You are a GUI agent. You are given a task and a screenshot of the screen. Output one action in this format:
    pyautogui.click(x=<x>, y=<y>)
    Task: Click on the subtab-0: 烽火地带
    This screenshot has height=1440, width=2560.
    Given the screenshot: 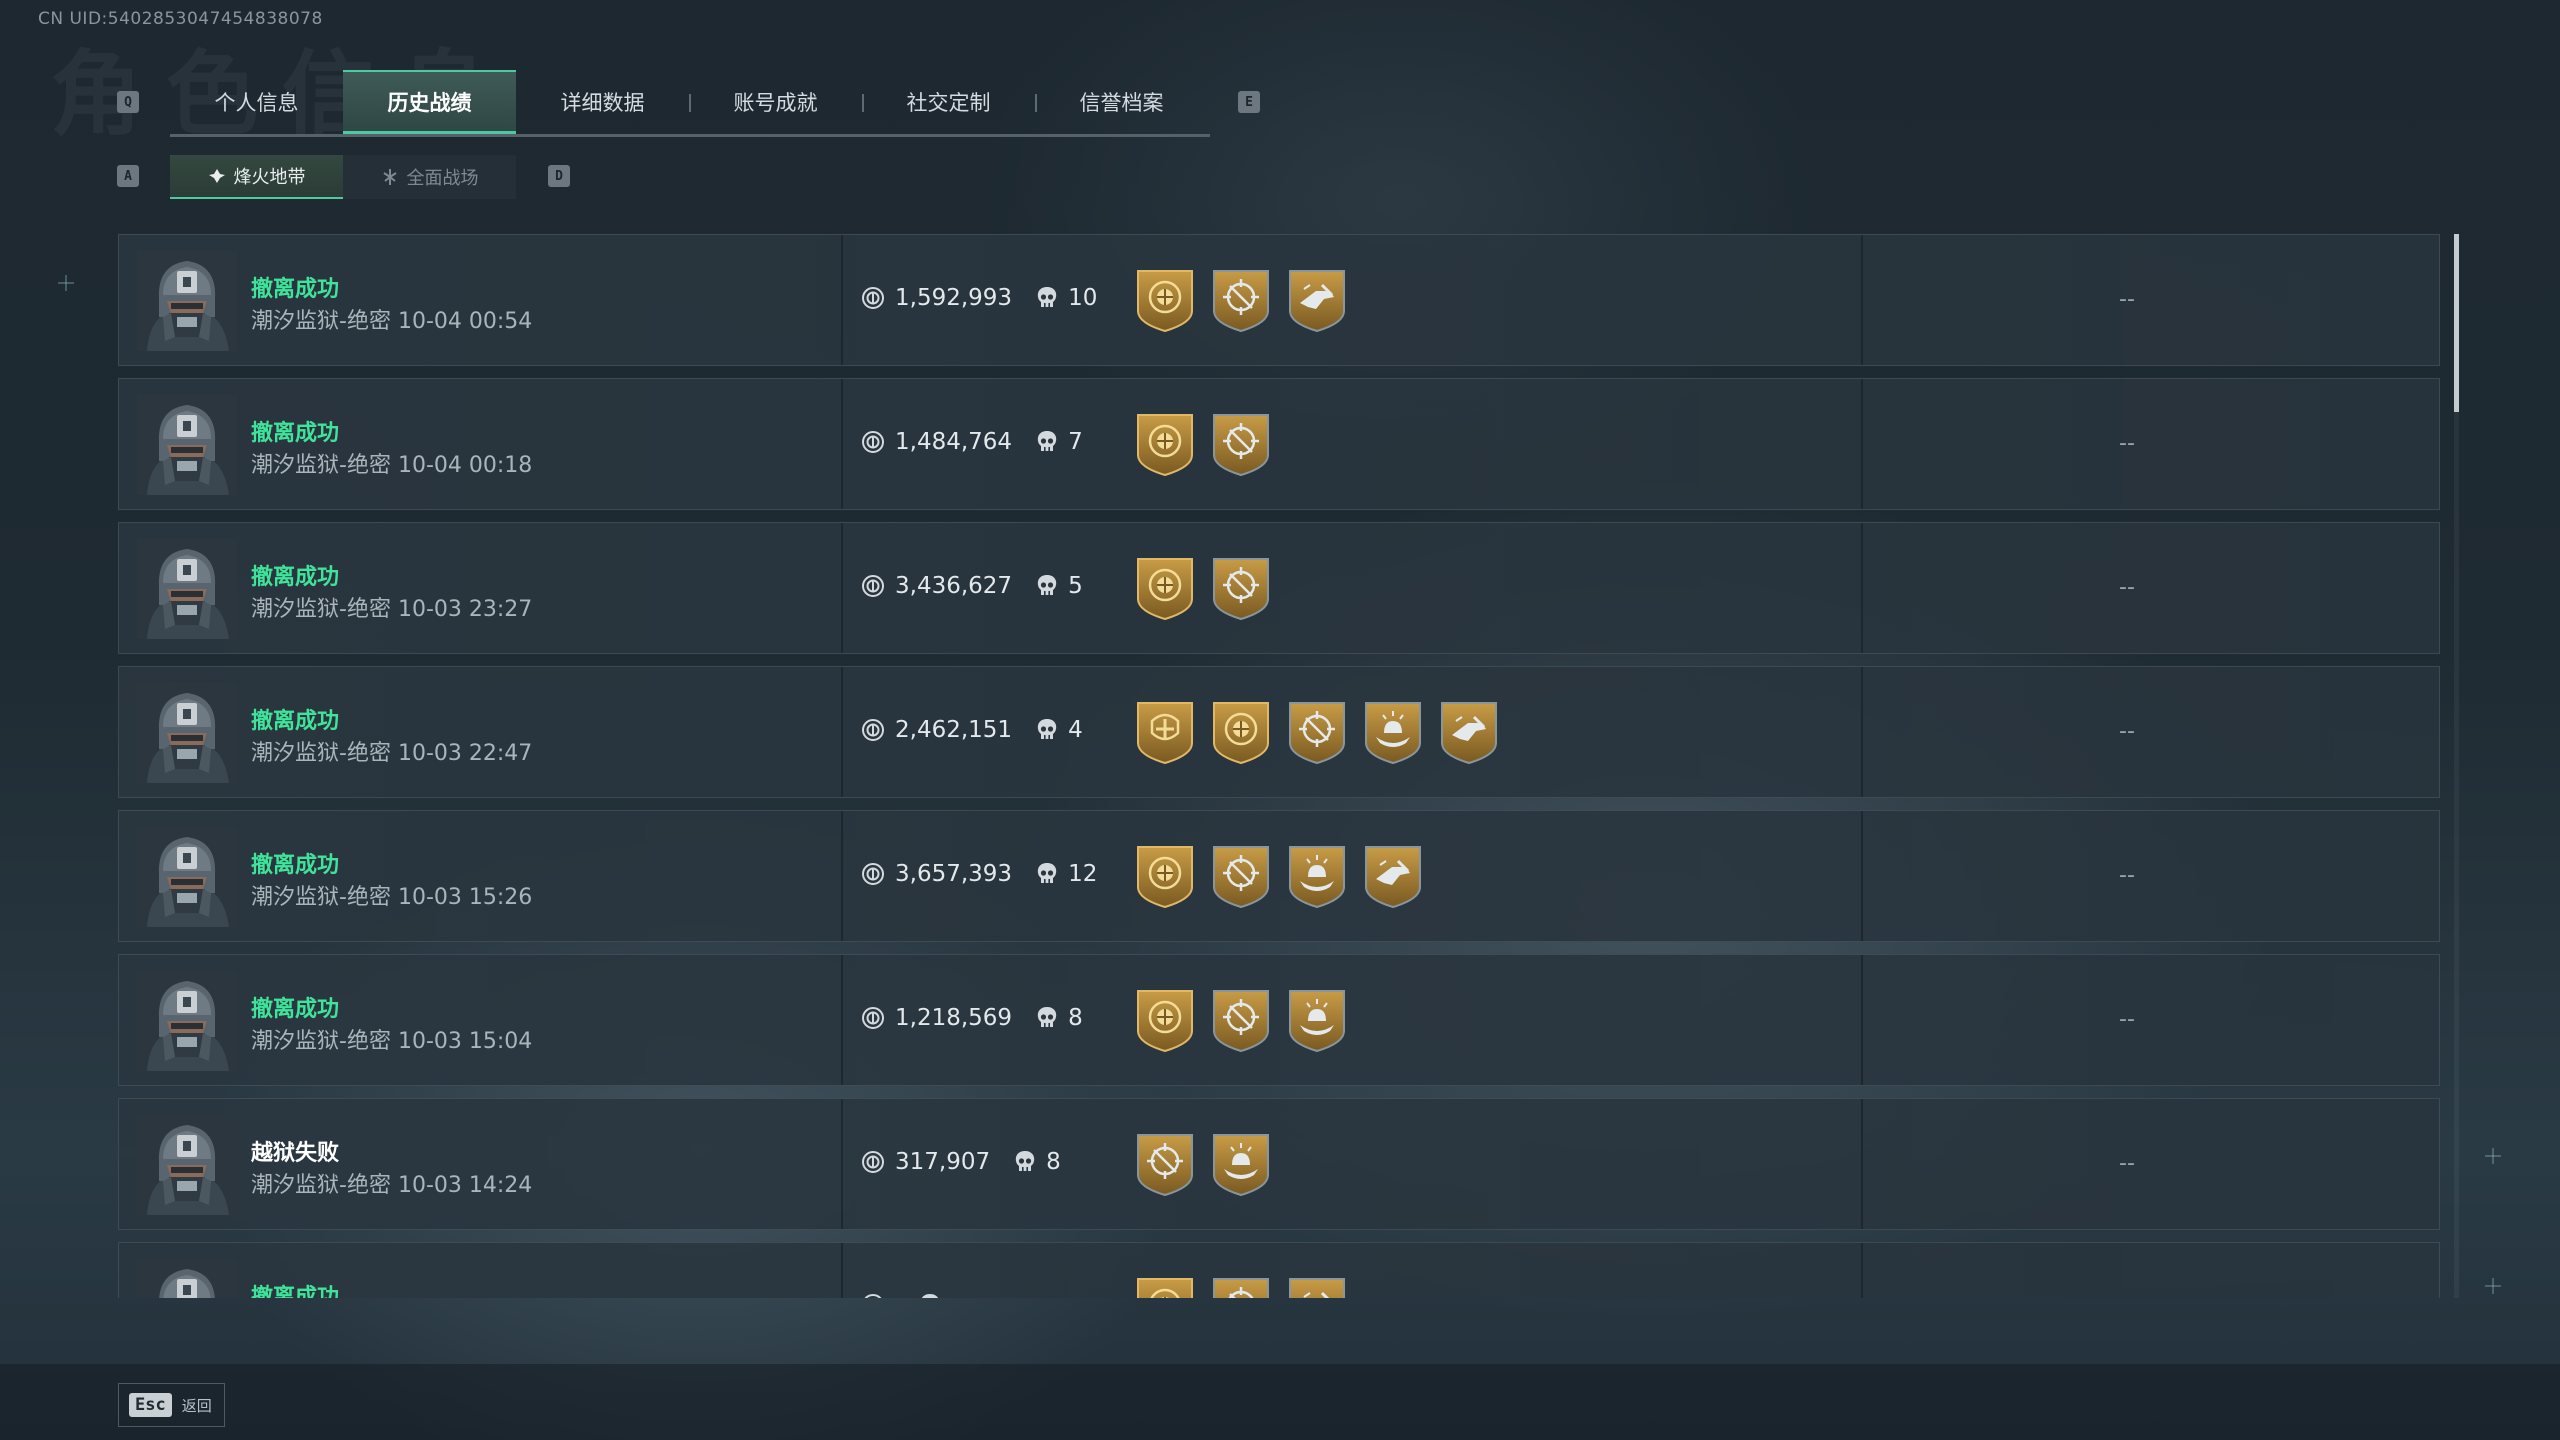 What is the action you would take?
    pyautogui.click(x=256, y=177)
    